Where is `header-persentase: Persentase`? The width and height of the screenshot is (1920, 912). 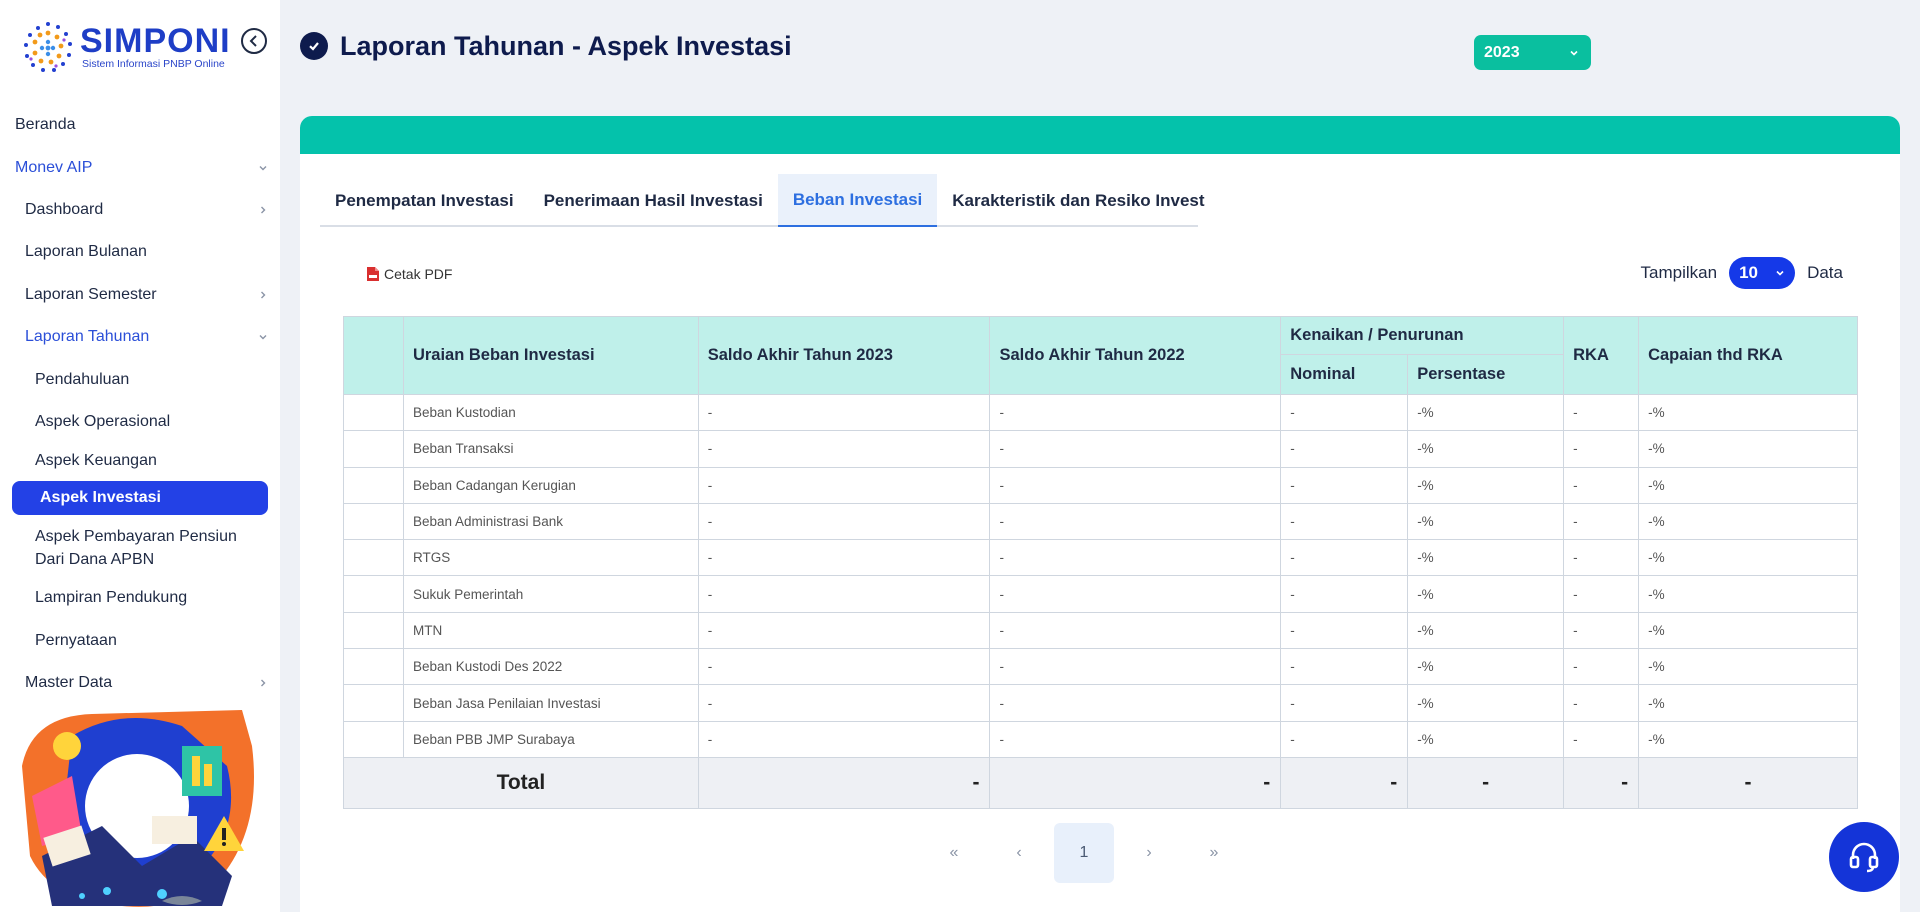 header-persentase: Persentase is located at coordinates (1486, 374).